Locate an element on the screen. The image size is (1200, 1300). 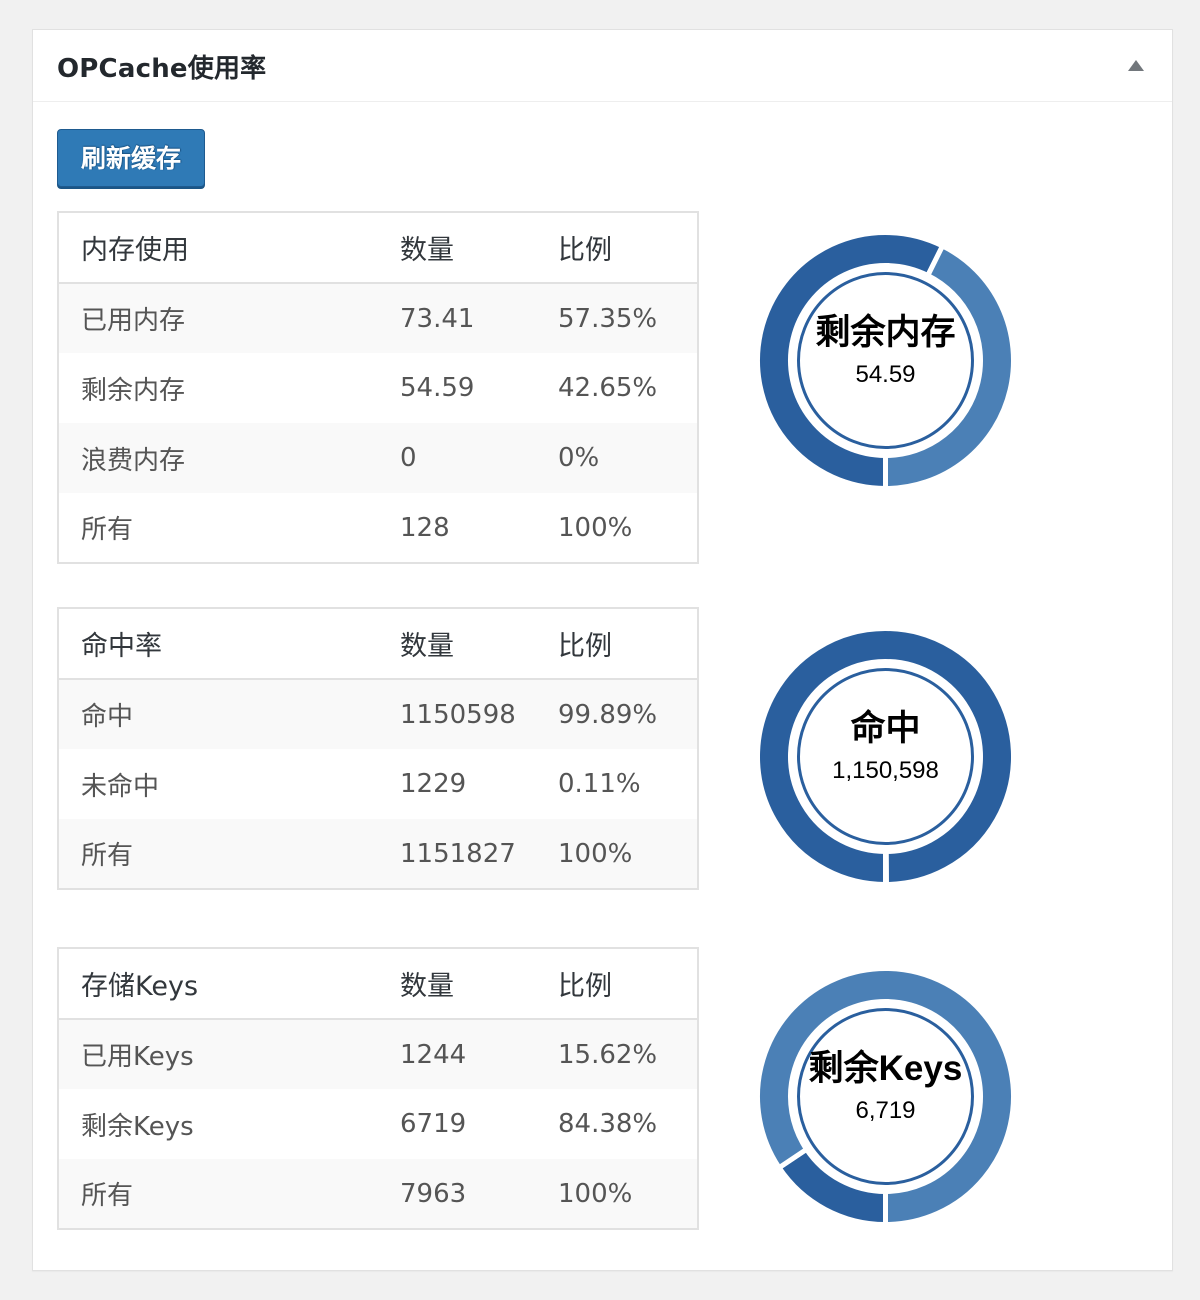
donut-center-label: 剩余内存 is located at coordinates (885, 332).